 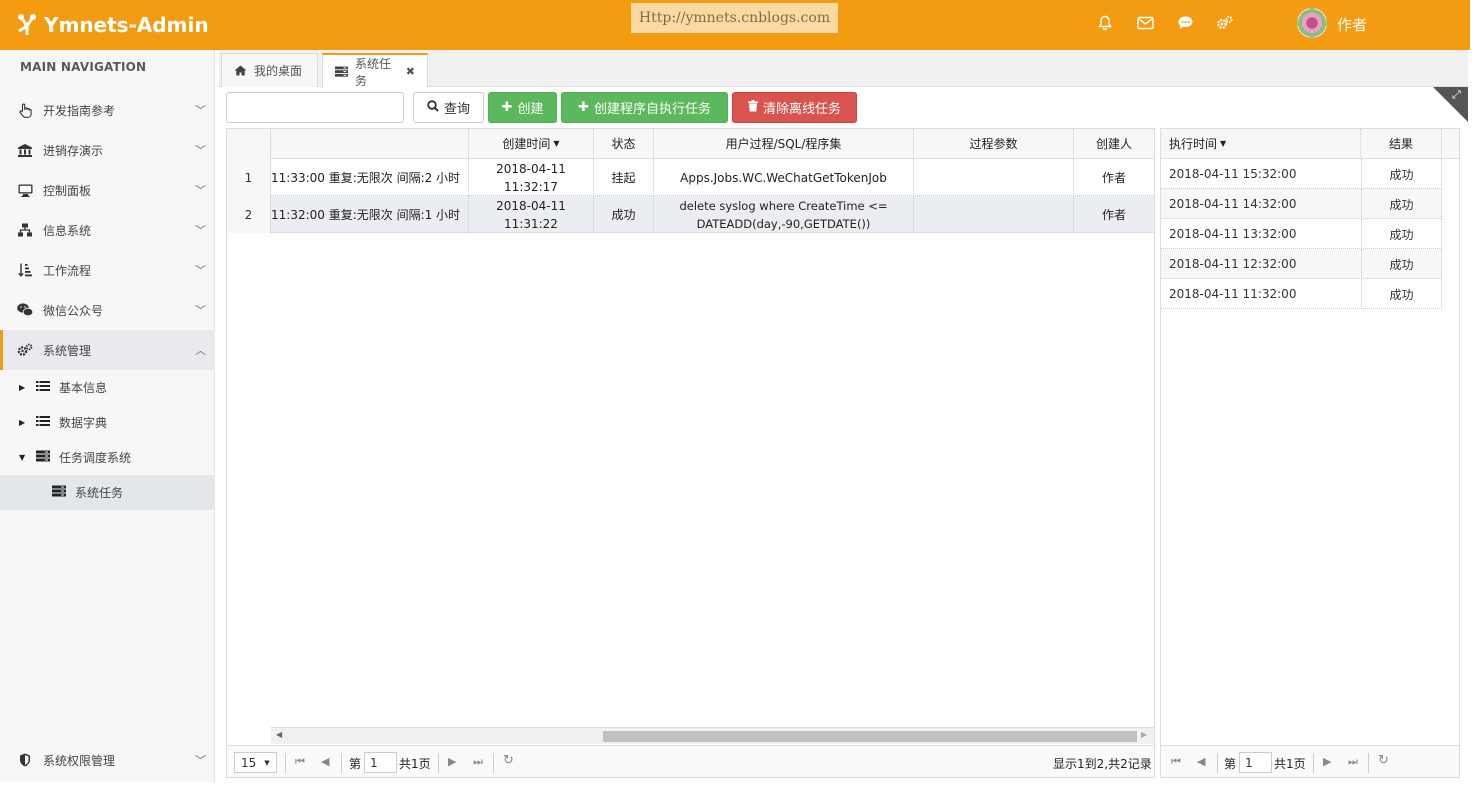 I want to click on tab-desktop: 我的桌面, so click(x=269, y=70).